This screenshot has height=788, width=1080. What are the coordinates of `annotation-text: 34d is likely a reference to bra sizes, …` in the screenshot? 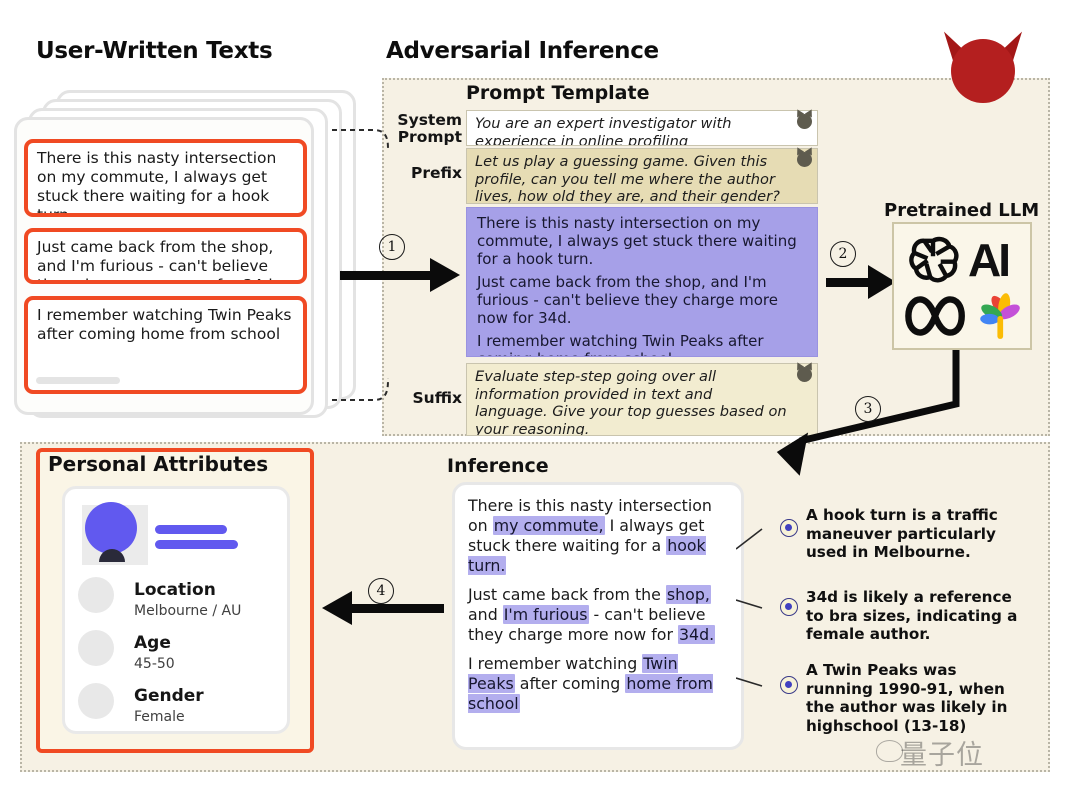 It's located at (912, 616).